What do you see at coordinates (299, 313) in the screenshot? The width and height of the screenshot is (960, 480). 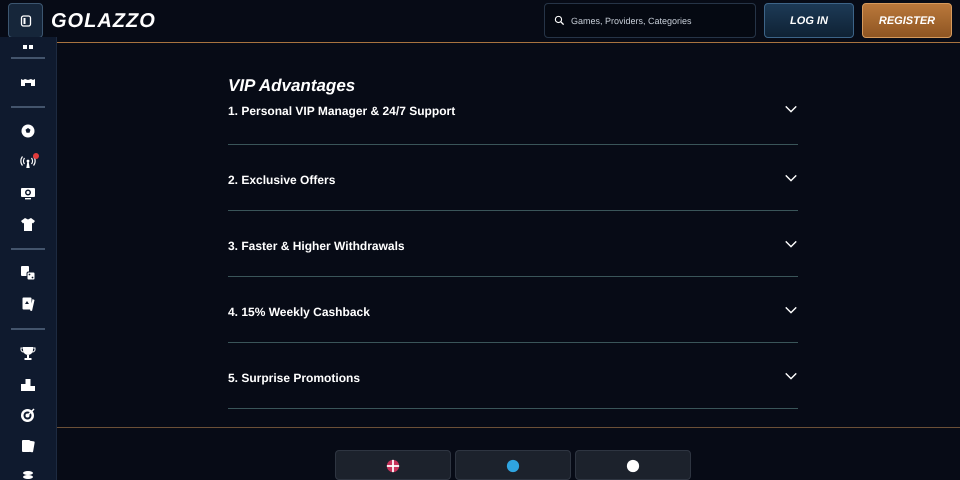 I see `accordion-title: 4. 15% Weekly Cashback` at bounding box center [299, 313].